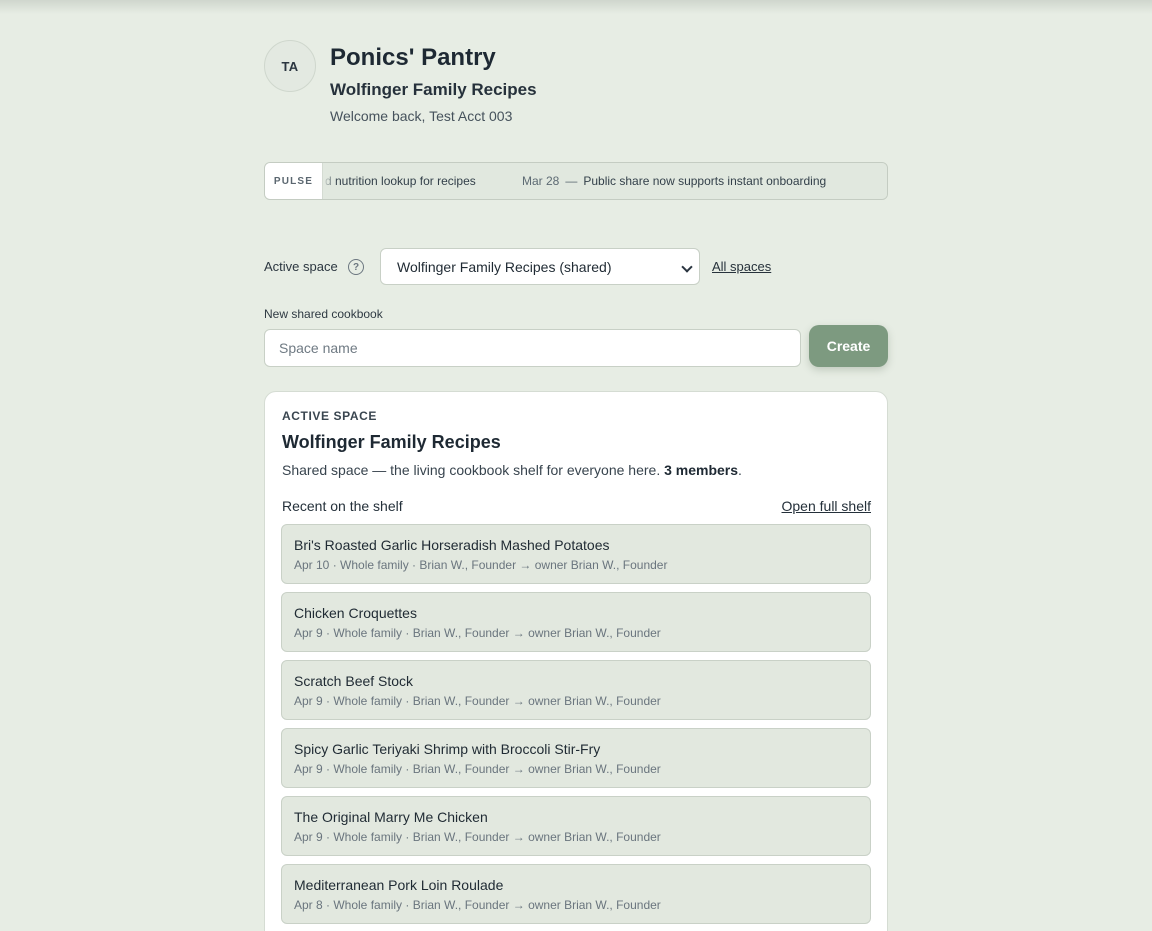 This screenshot has width=1152, height=931. What do you see at coordinates (741, 266) in the screenshot?
I see `all-spaces-link: All spaces` at bounding box center [741, 266].